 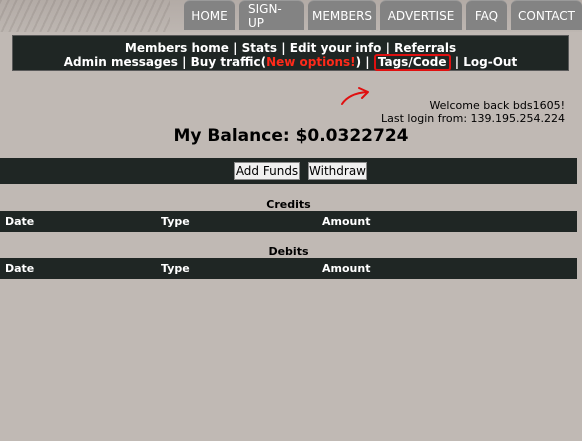 I want to click on debits-col-amount: Amount, so click(x=346, y=268).